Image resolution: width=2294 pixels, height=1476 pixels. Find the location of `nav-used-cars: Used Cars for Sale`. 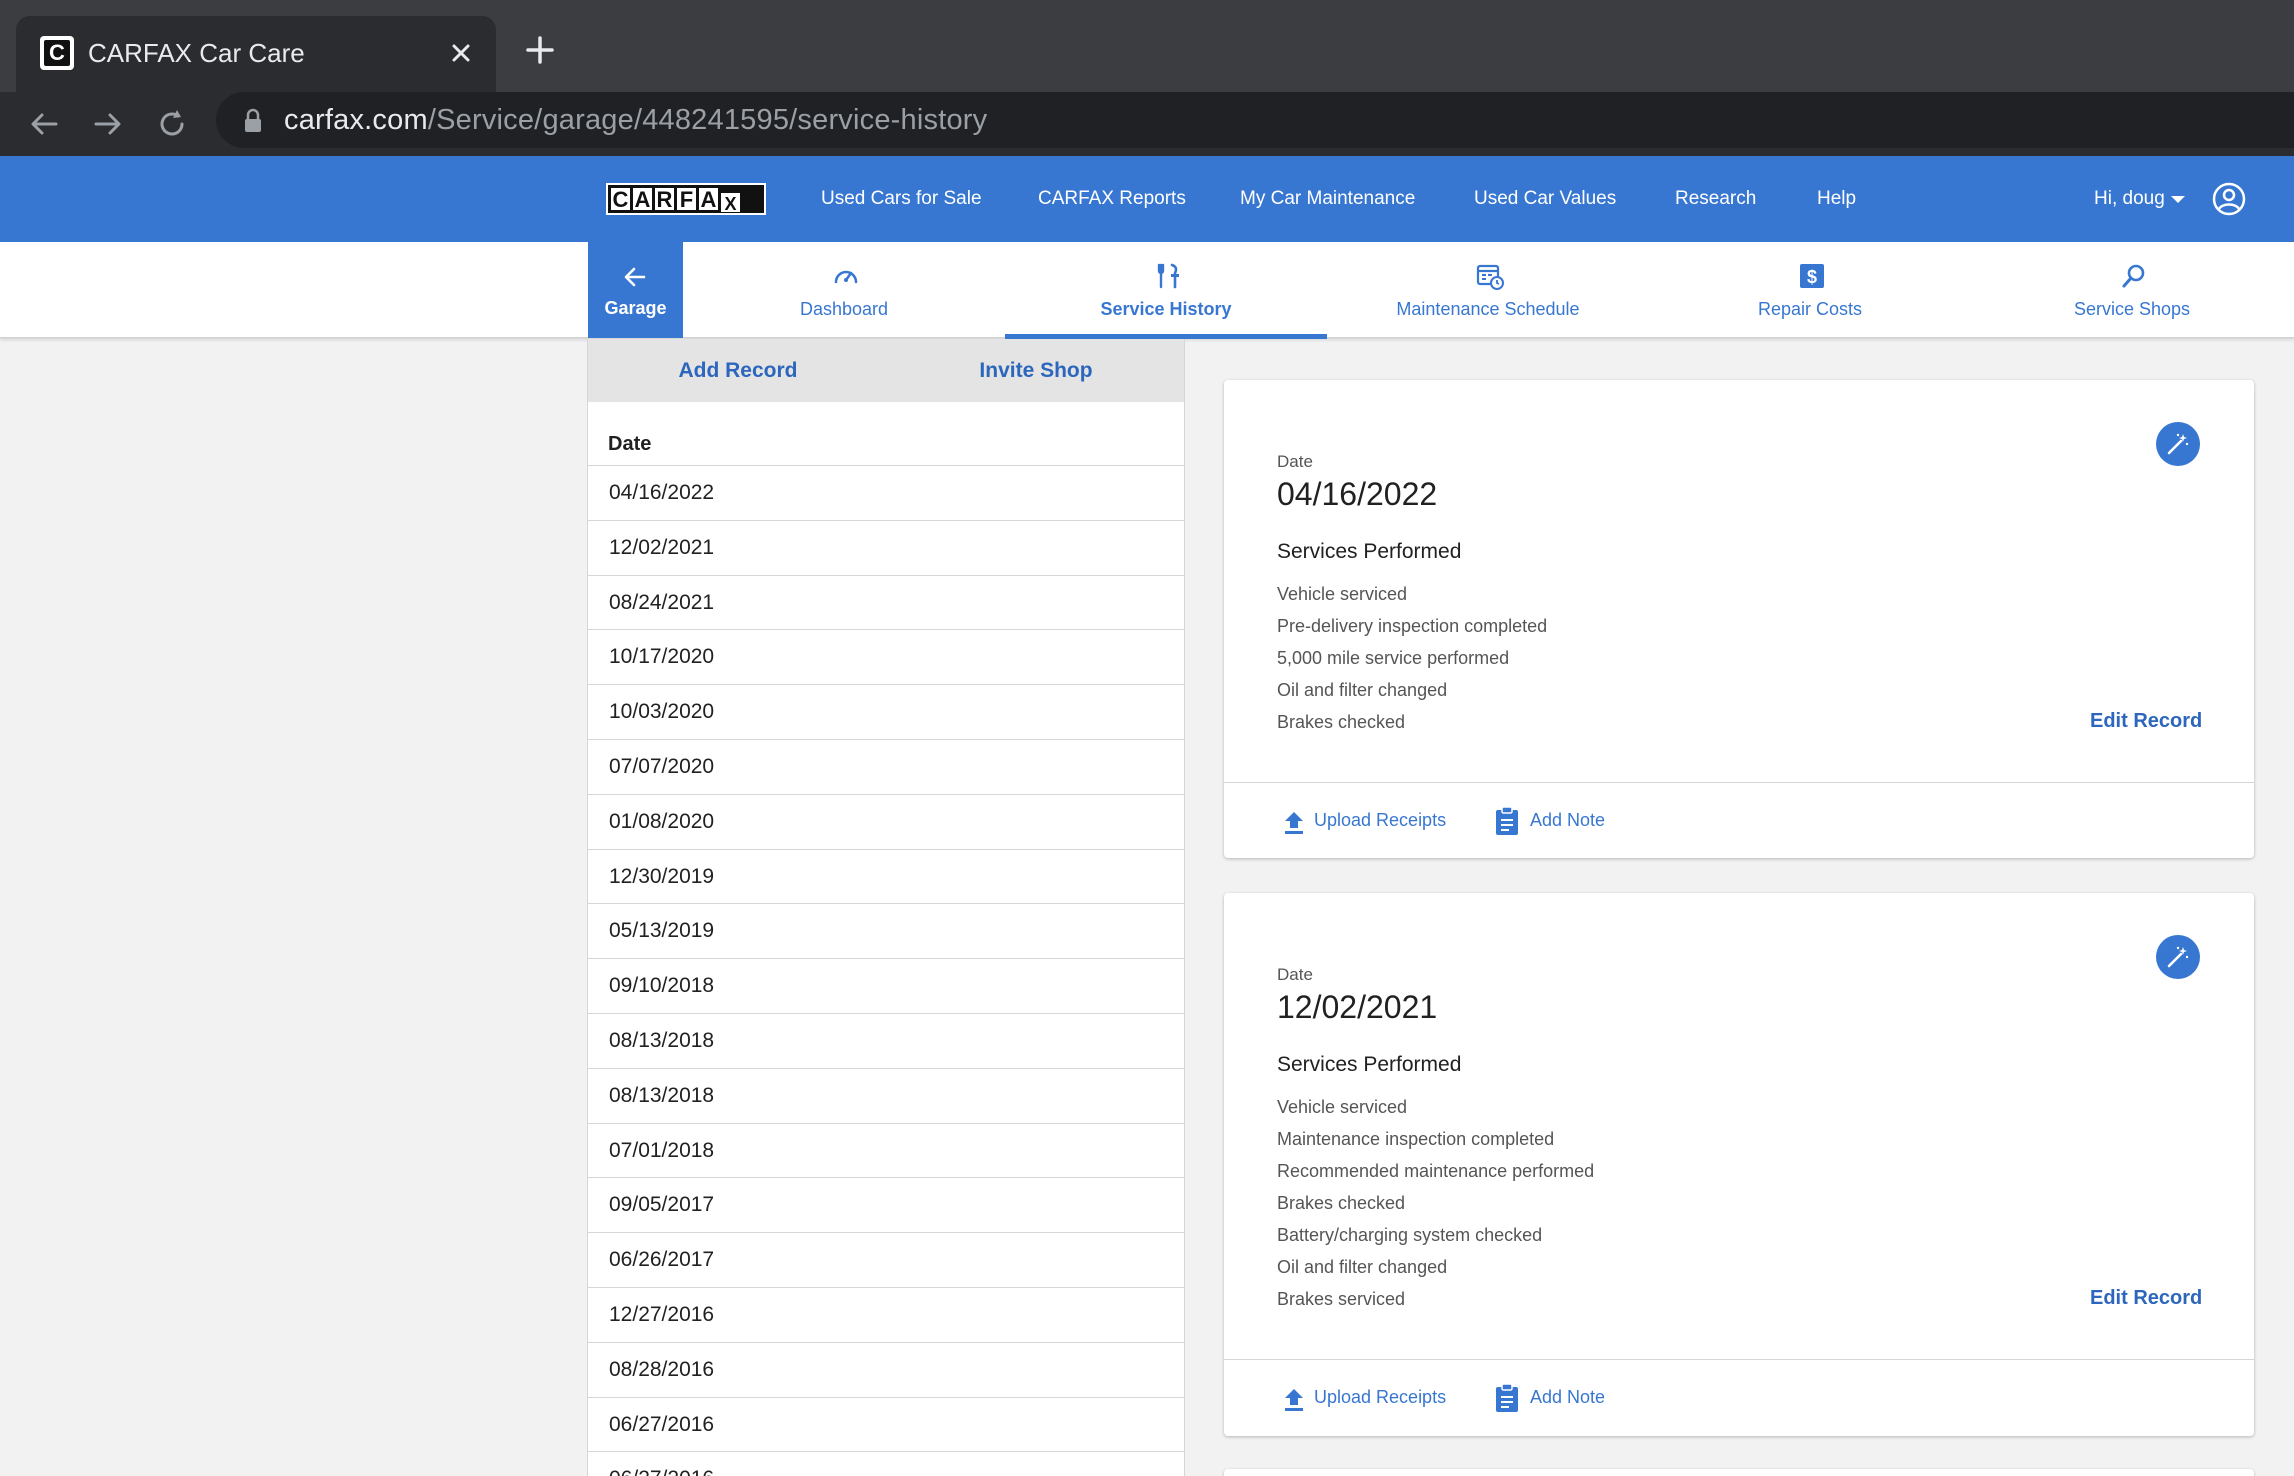

nav-used-cars: Used Cars for Sale is located at coordinates (901, 199).